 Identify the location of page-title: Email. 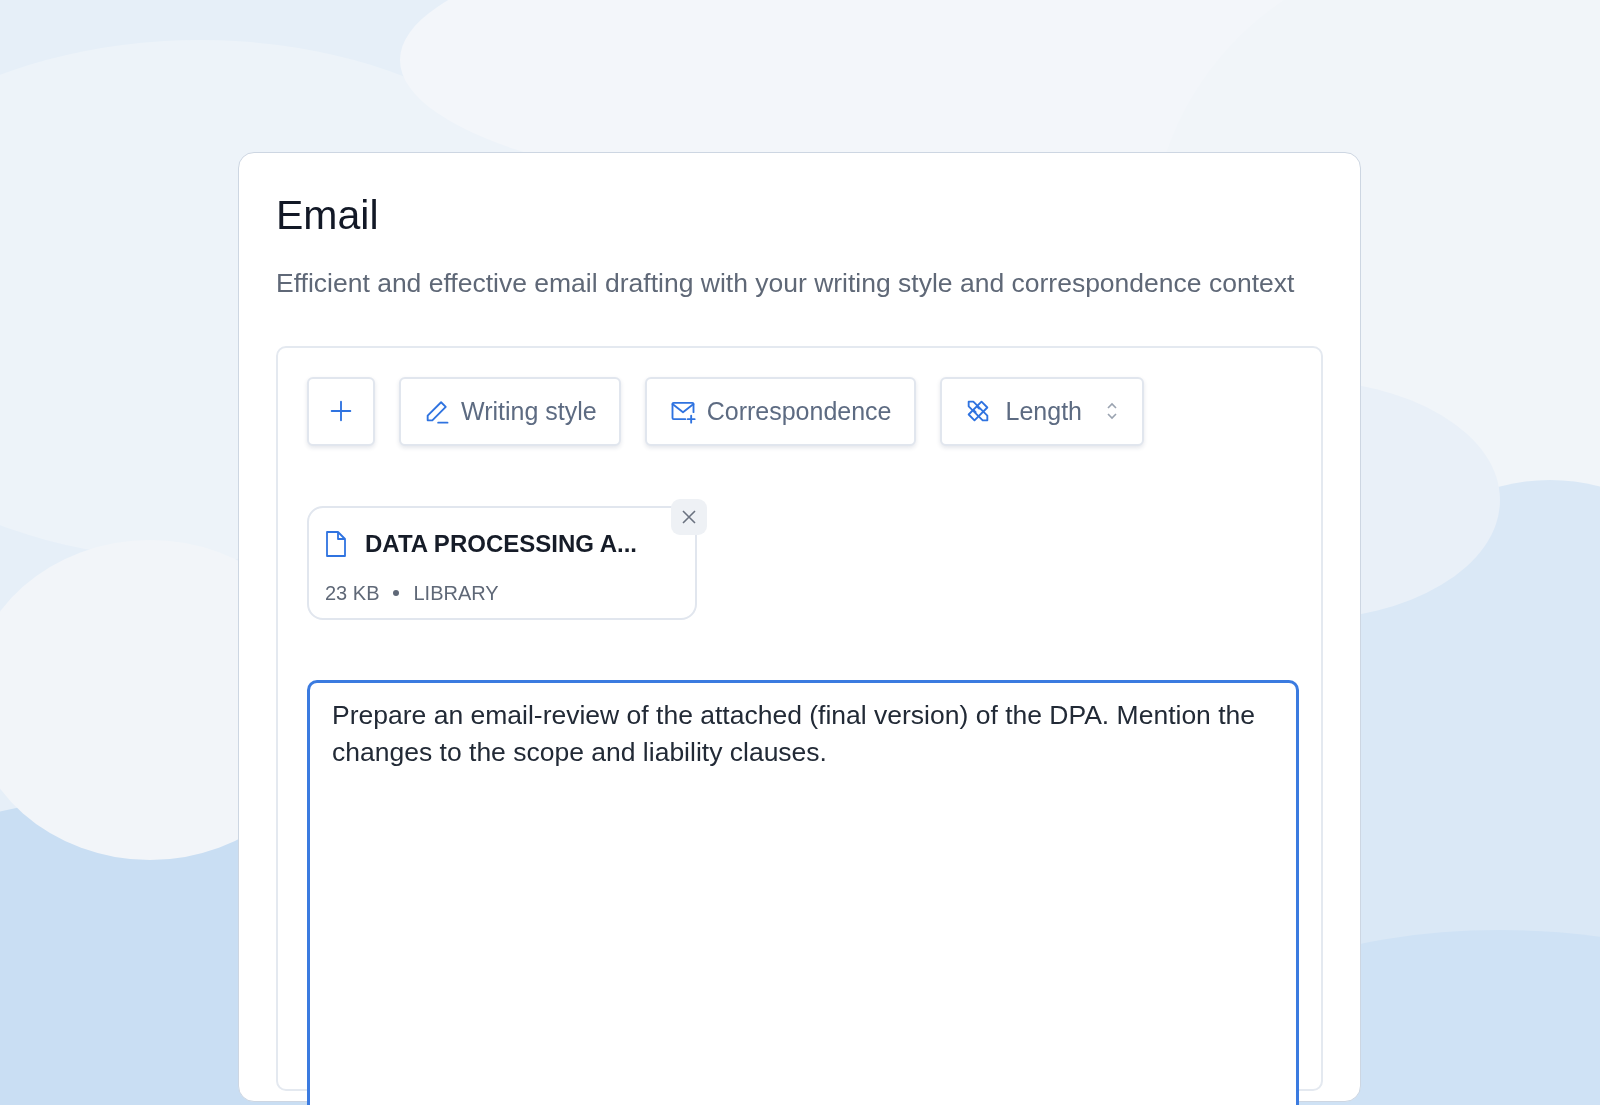
(328, 216).